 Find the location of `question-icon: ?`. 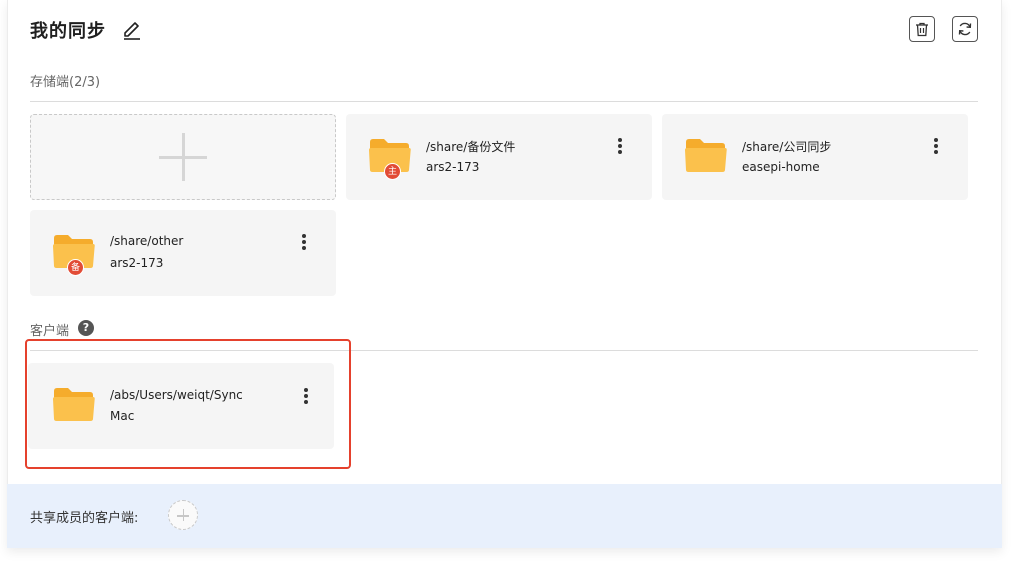

question-icon: ? is located at coordinates (86, 328).